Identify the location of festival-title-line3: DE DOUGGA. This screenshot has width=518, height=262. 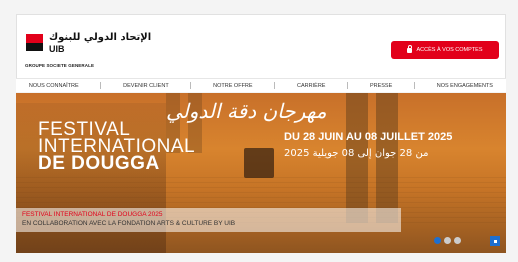
(99, 163).